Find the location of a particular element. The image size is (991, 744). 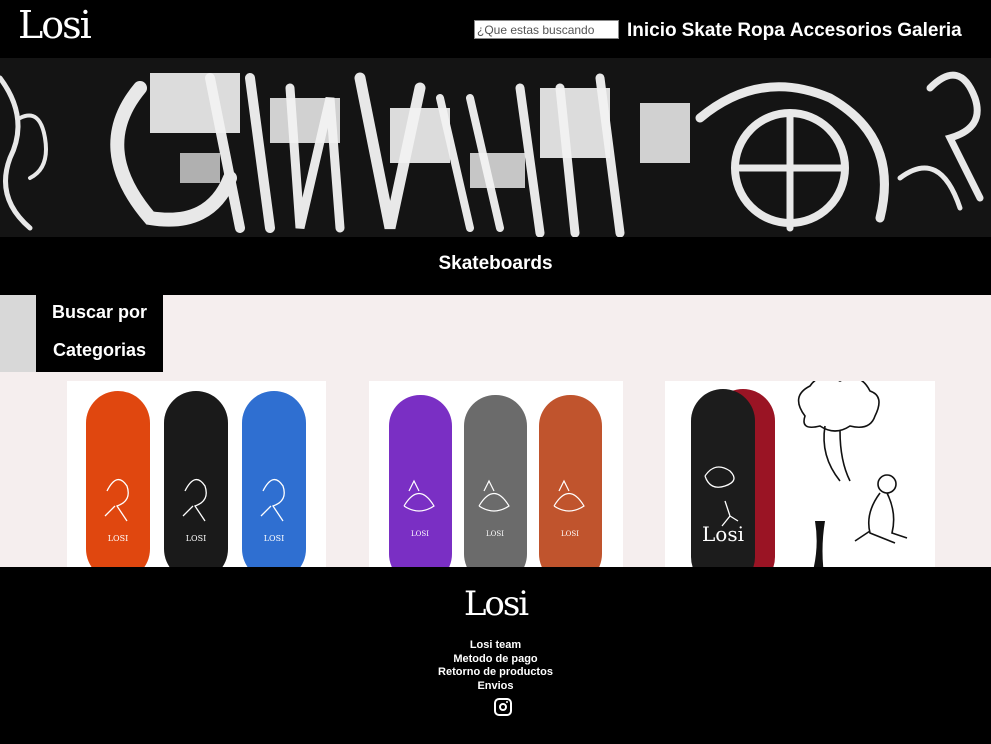

section-title: Skateboards is located at coordinates (495, 263).